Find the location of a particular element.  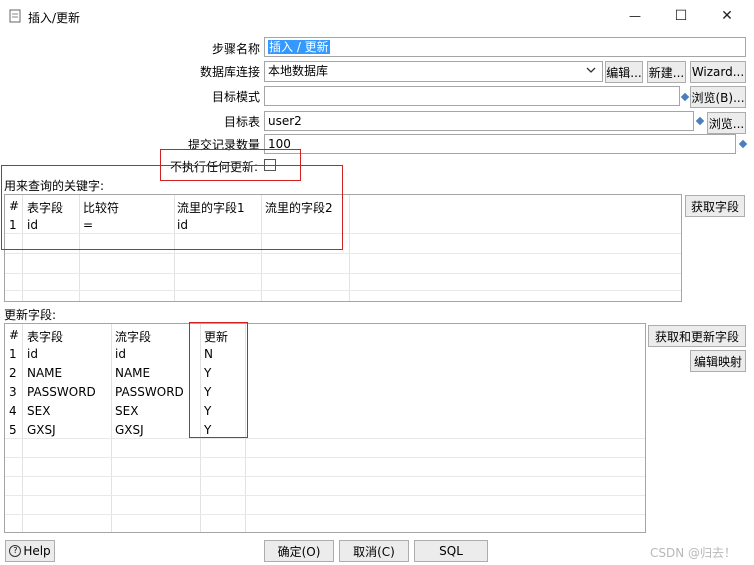

column-header: 流字段 is located at coordinates (133, 337).